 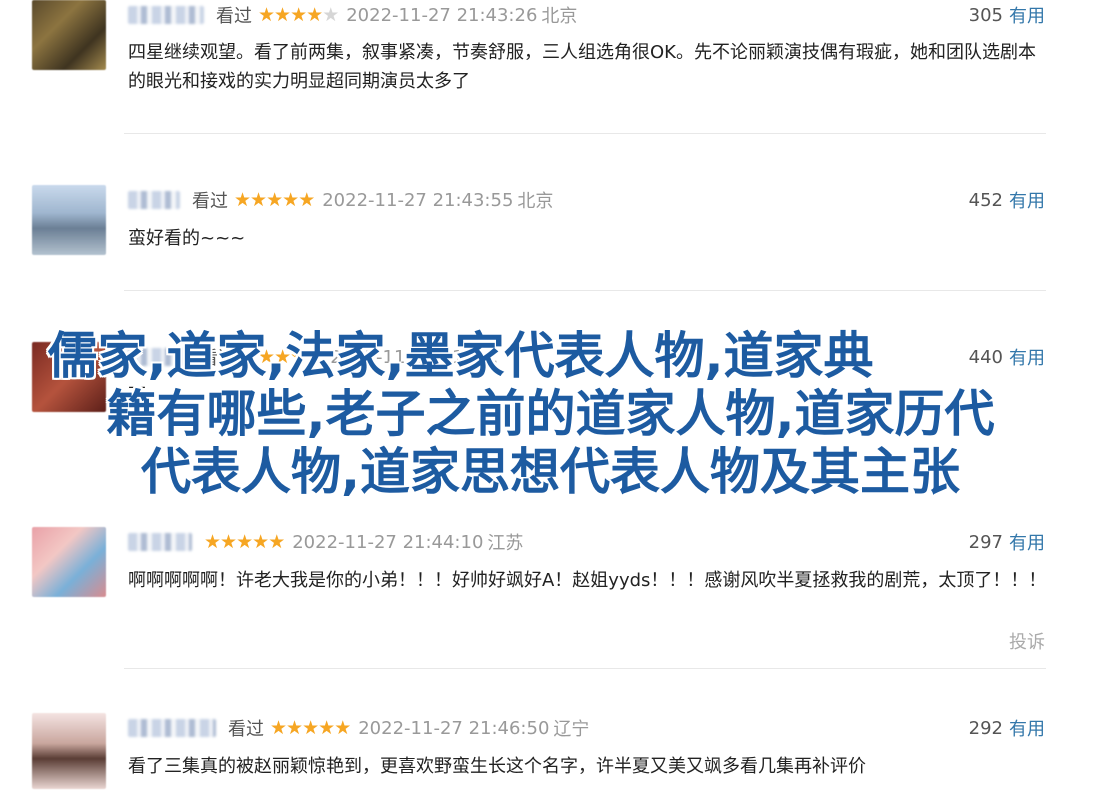 I want to click on useful-block: 292 有用, so click(x=1007, y=728).